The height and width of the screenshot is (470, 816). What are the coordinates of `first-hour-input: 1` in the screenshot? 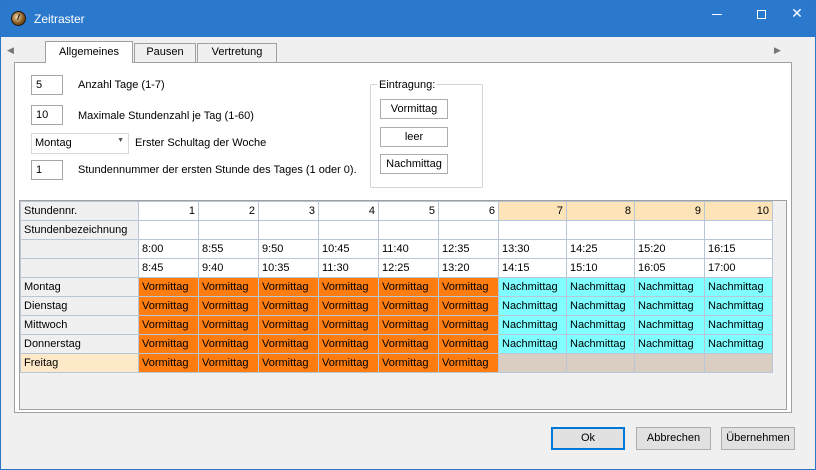 It's located at (47, 170).